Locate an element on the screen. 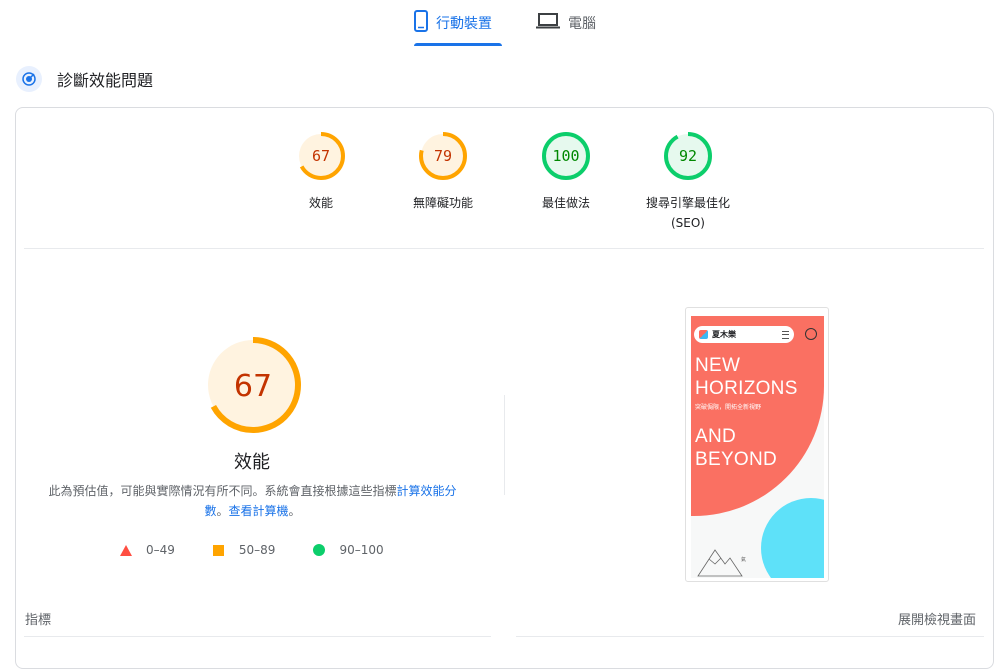  average-square-icon is located at coordinates (218, 550).